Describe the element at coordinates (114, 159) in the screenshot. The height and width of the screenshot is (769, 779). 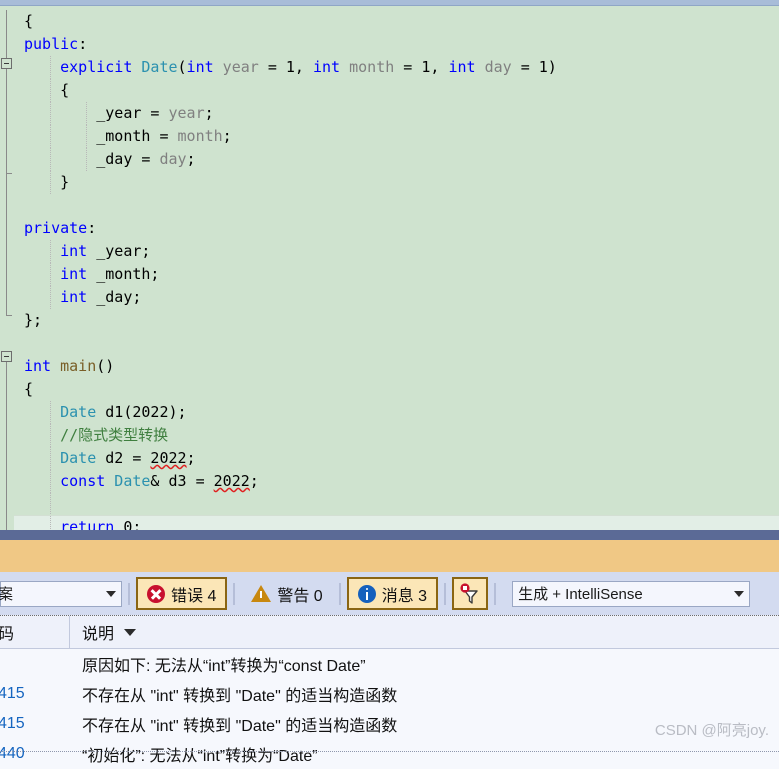
I see `code-token: _day` at that location.